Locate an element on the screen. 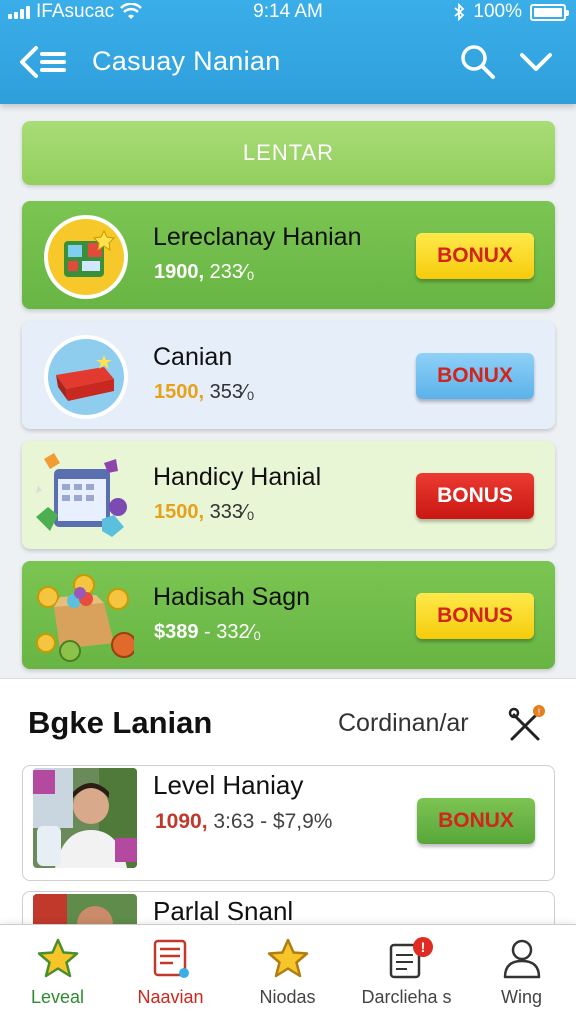 The image size is (576, 1024). level-meta: 1090, 3:63 - $7,9% is located at coordinates (243, 822).